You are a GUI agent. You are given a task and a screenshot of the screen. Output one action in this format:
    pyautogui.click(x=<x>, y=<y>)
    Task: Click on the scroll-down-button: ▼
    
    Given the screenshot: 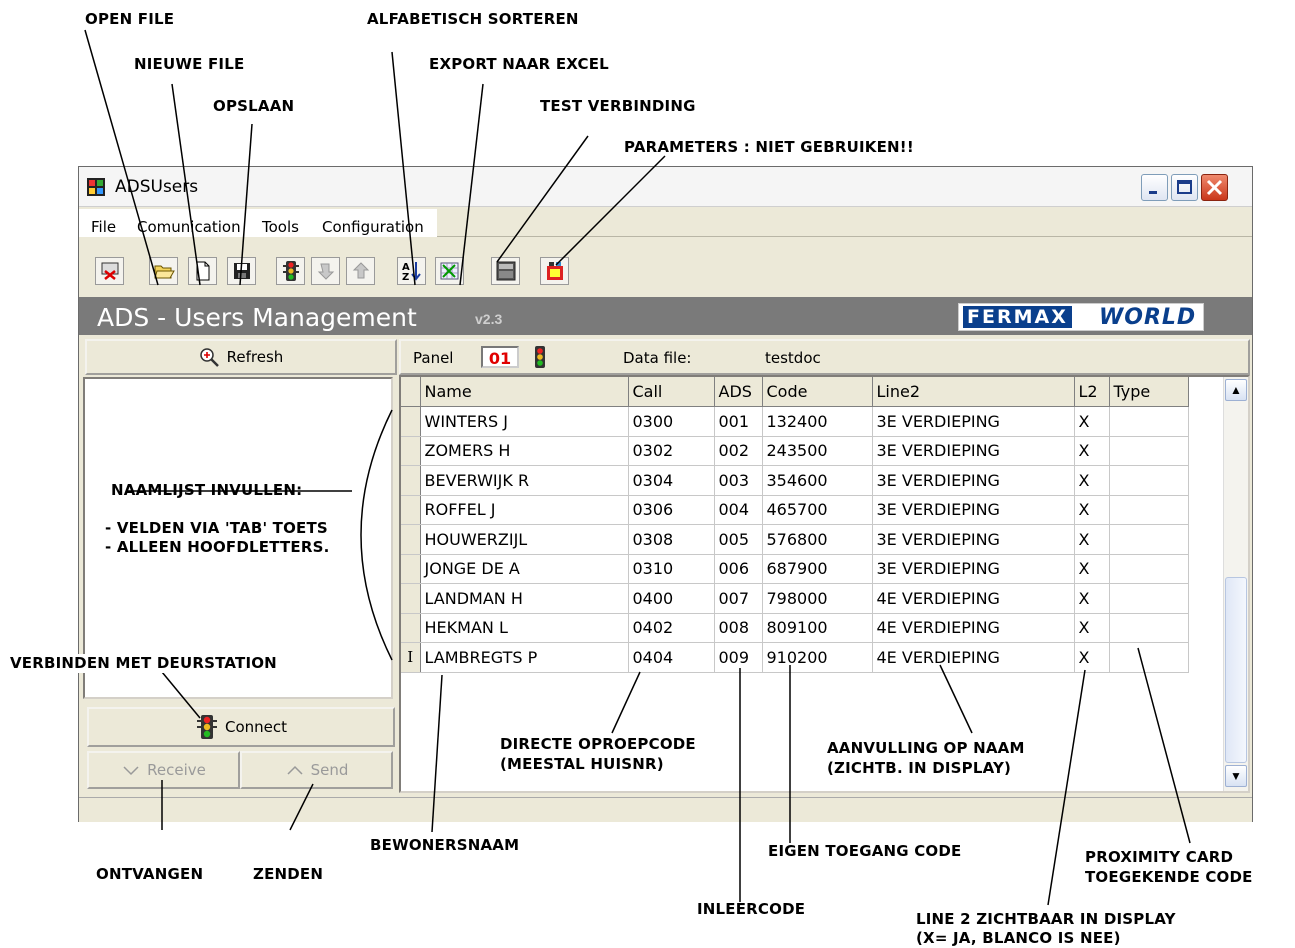 What is the action you would take?
    pyautogui.click(x=1236, y=776)
    